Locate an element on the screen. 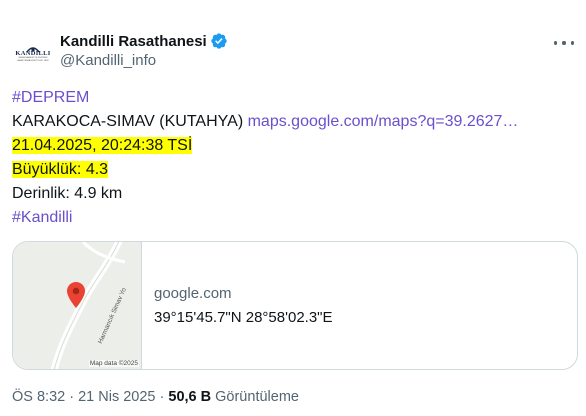  card-info: google.com 39°15'45.7"N 28°58'02.3"E is located at coordinates (237, 305).